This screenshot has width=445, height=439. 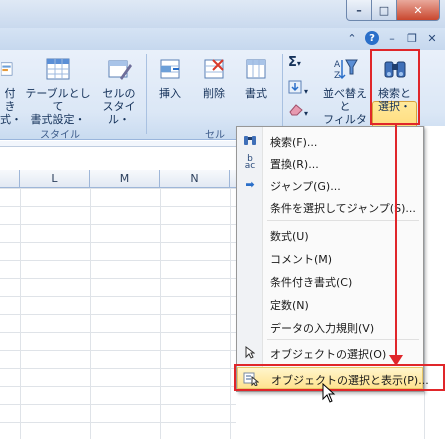 I want to click on sort-filter-label-1: 並べ替えと, so click(x=345, y=100).